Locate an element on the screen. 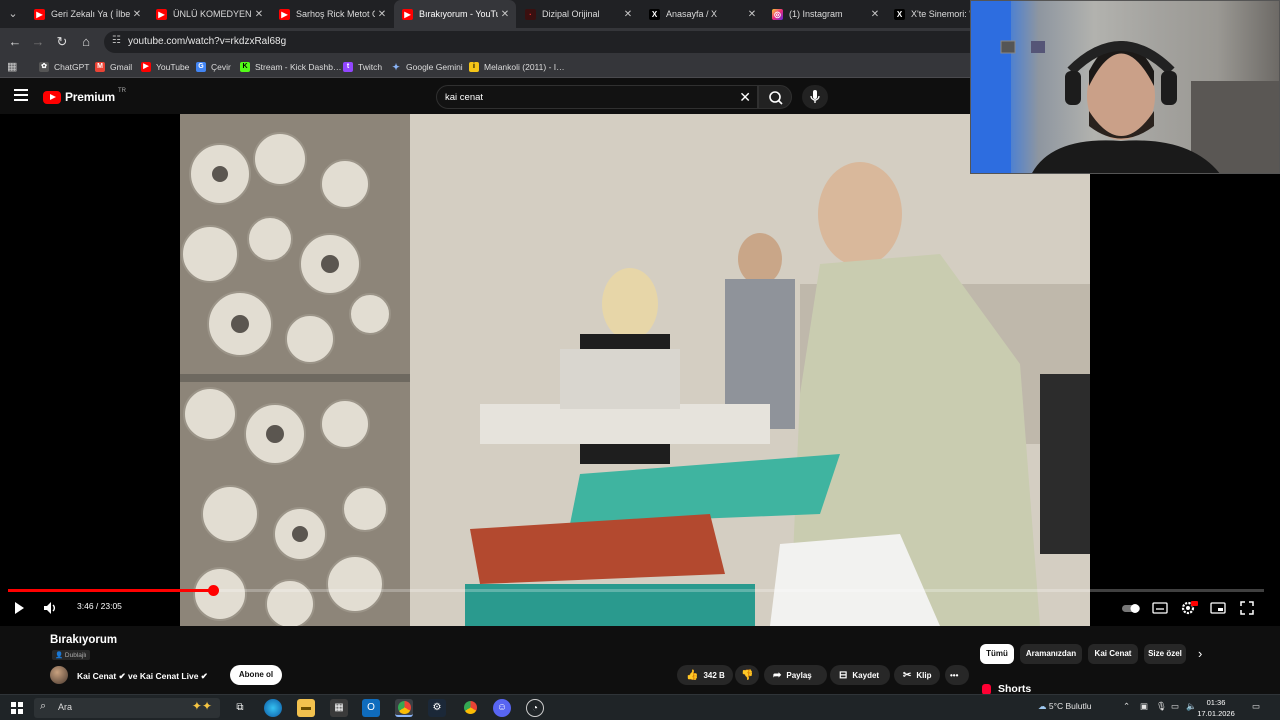  youtube-favicon-icon: ▶ is located at coordinates (39, 14).